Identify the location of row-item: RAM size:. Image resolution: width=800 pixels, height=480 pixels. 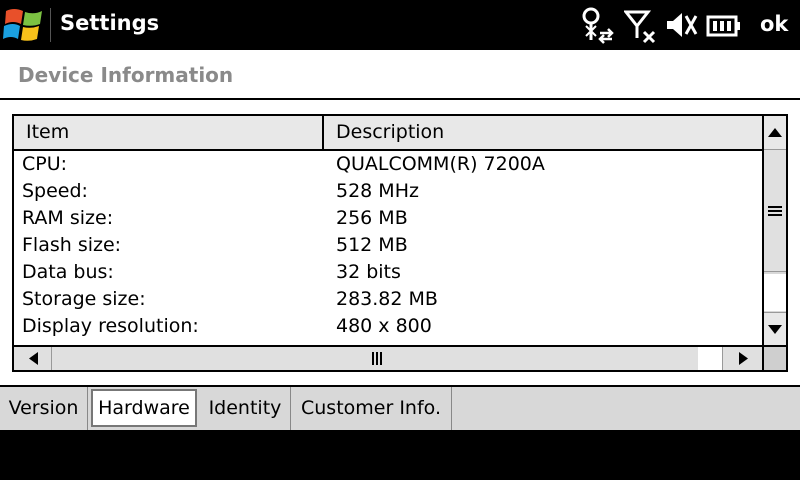
(68, 218).